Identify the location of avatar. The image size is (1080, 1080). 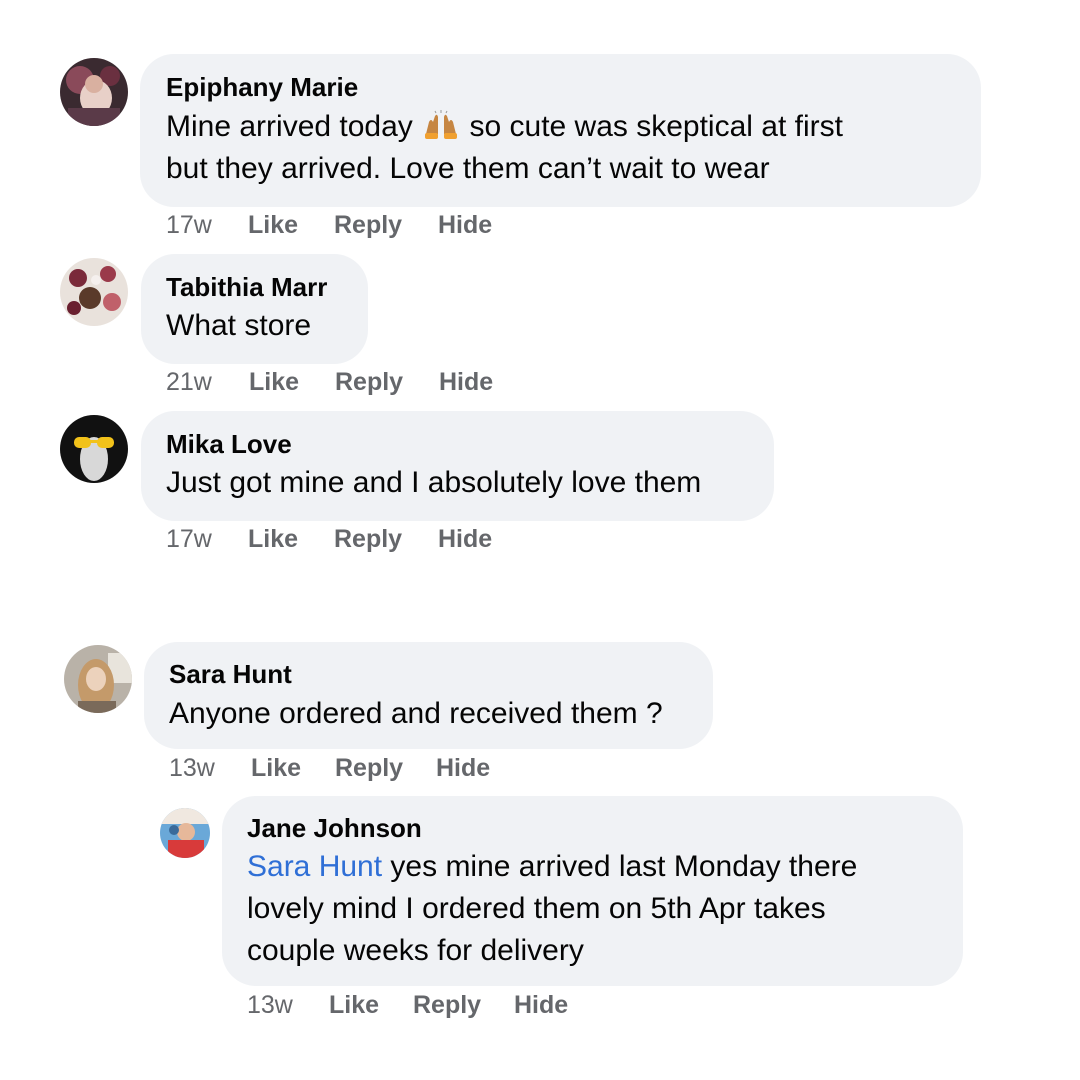
(185, 833).